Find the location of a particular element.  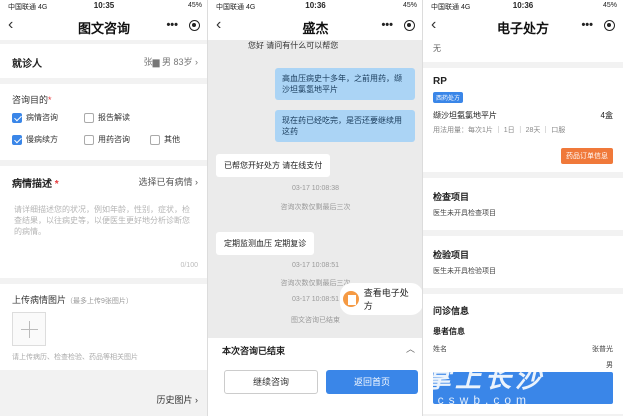

add-image-button is located at coordinates (29, 329).